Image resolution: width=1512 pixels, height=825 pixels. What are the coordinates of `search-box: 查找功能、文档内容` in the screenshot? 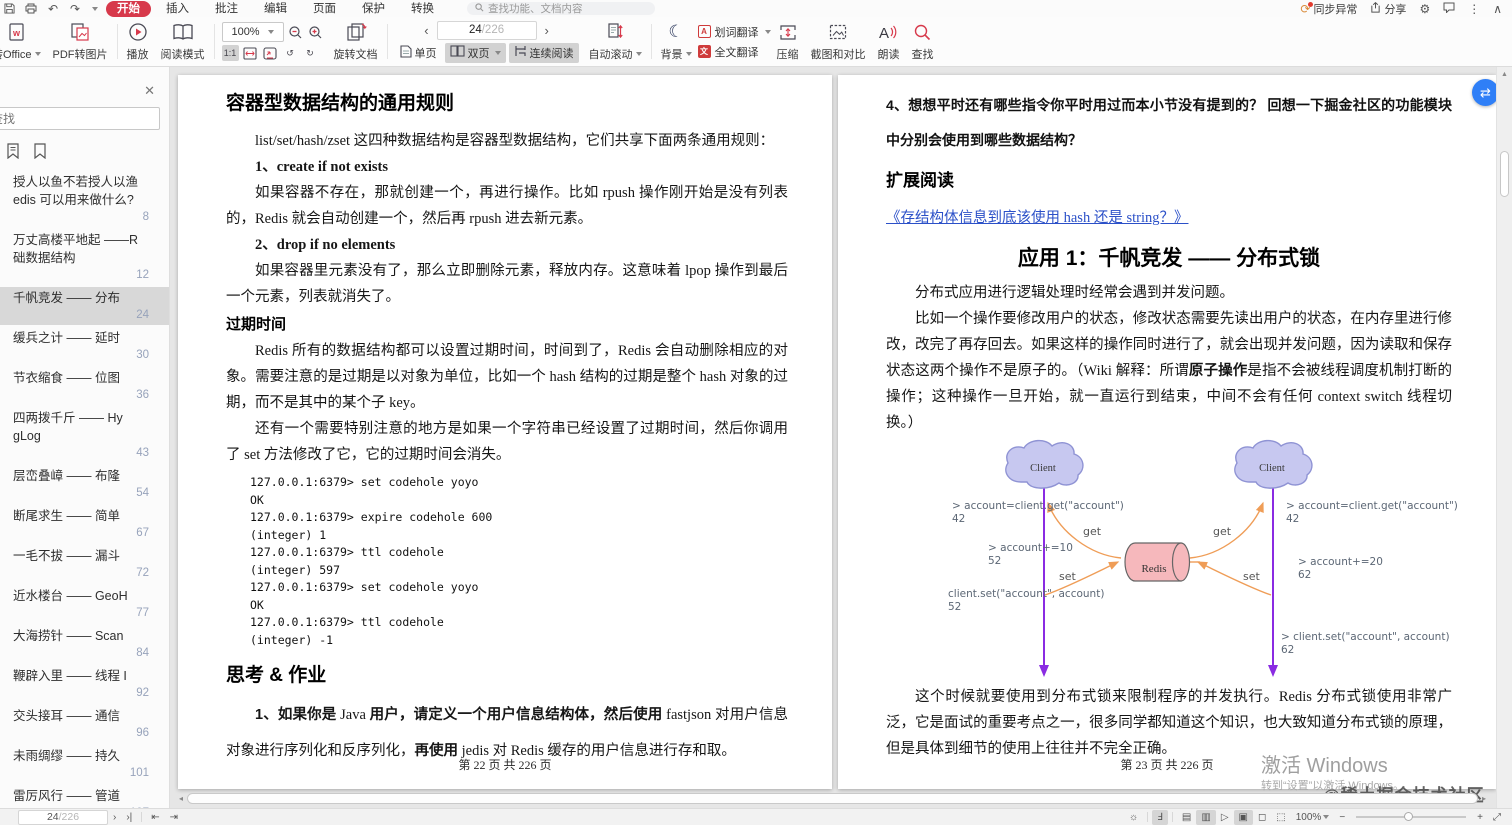 It's located at (561, 8).